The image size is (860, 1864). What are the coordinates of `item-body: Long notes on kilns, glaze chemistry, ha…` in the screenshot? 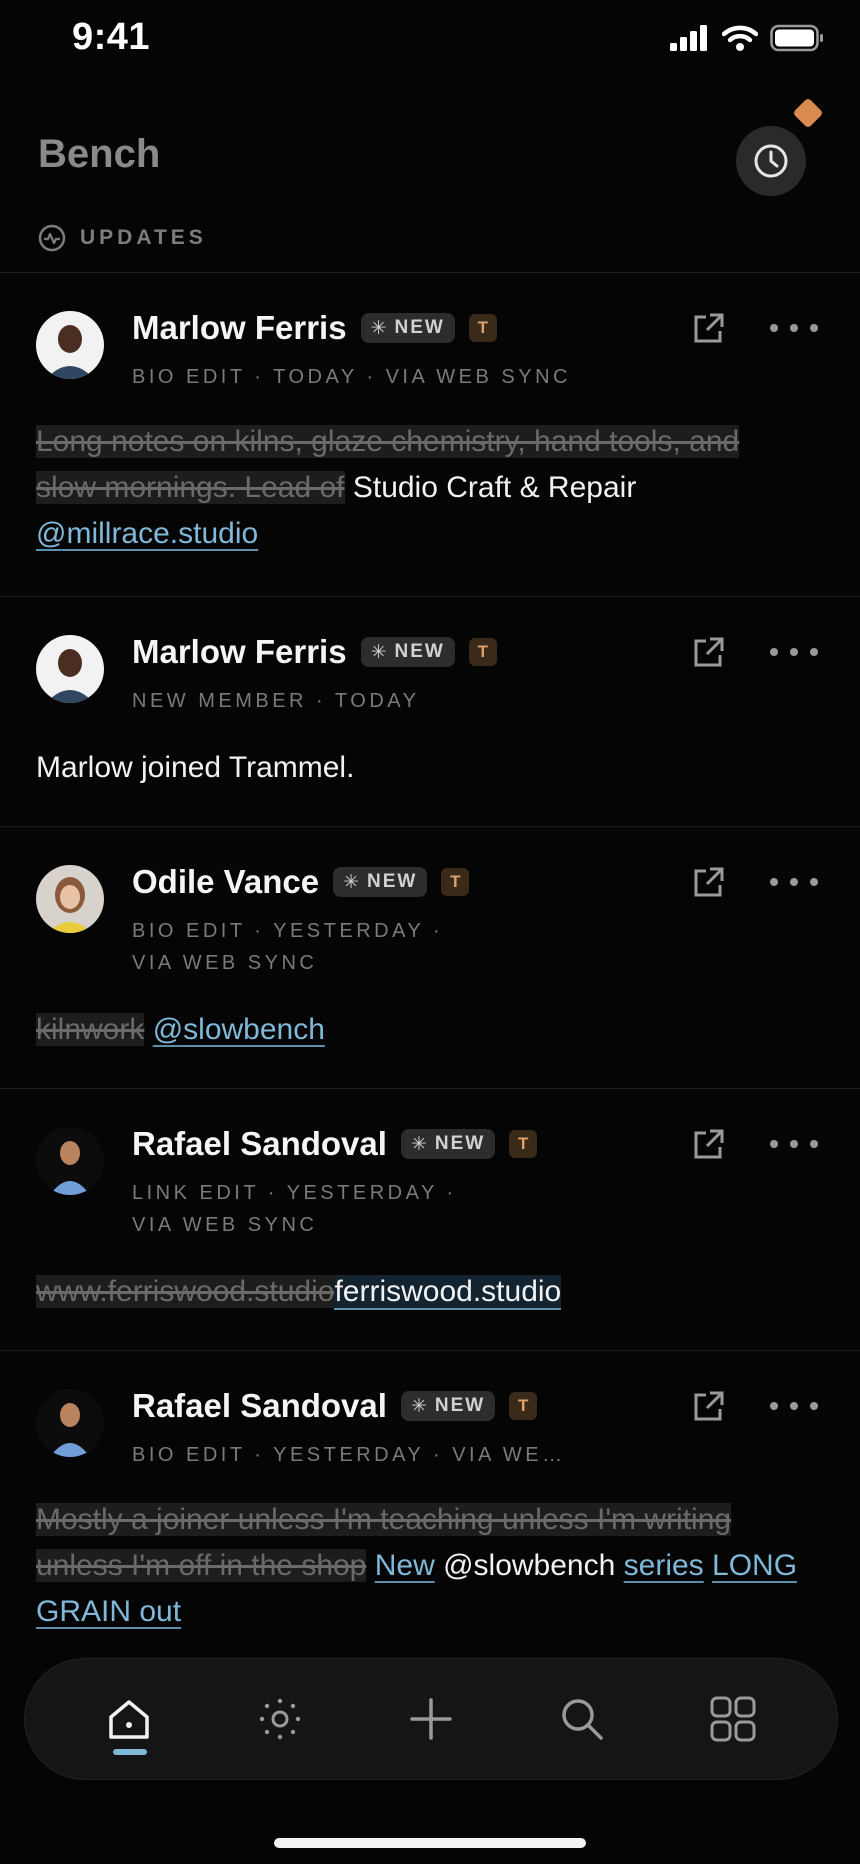 It's located at (418, 488).